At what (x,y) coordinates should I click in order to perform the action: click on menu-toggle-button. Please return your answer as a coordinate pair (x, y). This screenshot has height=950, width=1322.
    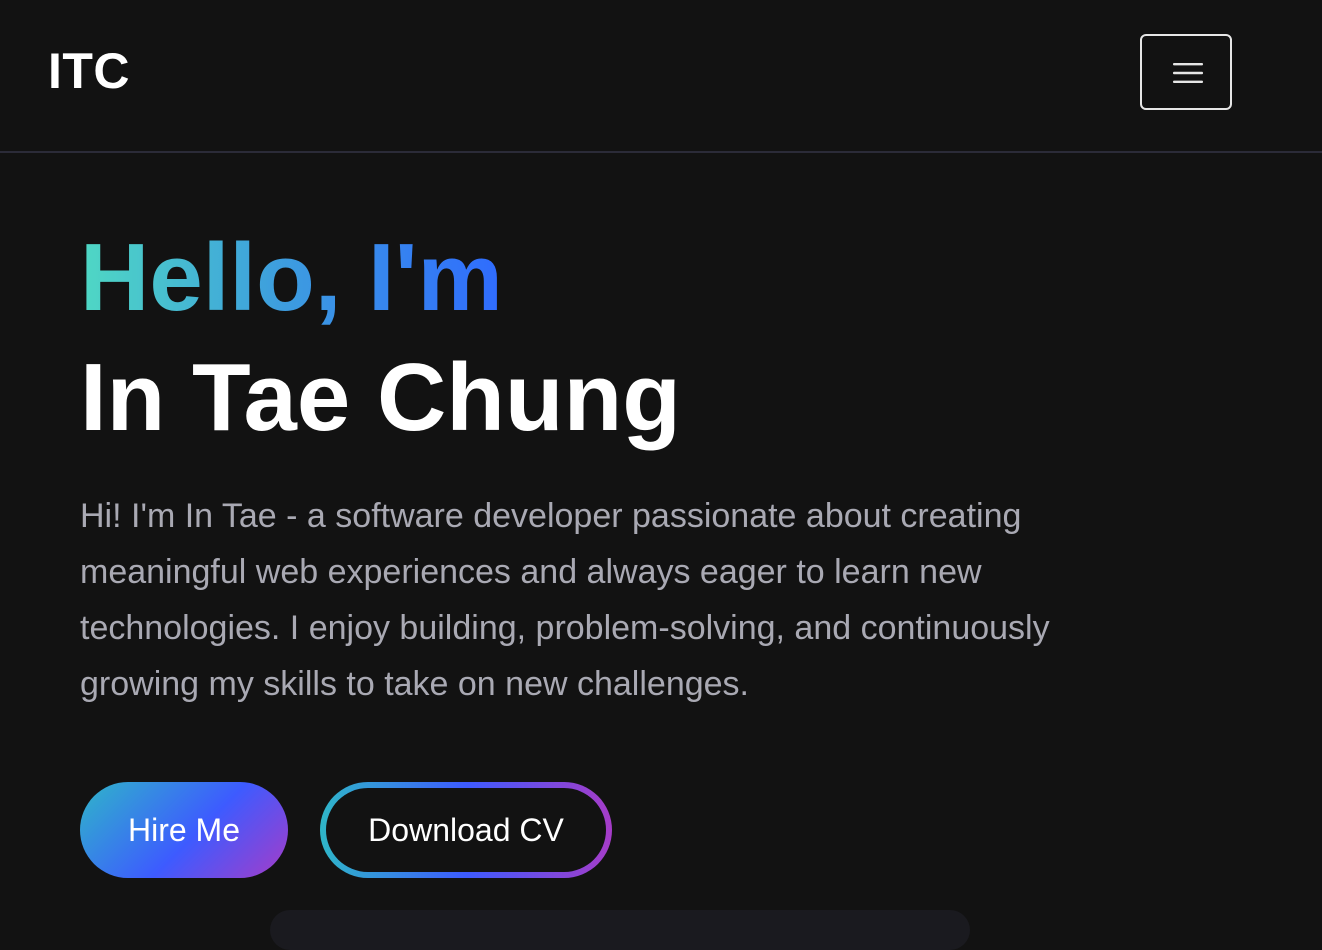
    Looking at the image, I should click on (1186, 72).